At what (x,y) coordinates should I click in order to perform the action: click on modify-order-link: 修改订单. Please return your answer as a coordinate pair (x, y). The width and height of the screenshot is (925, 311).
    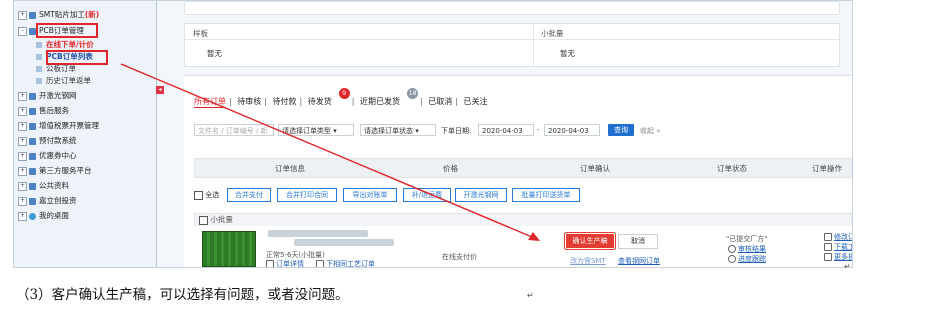
    Looking at the image, I should click on (838, 237).